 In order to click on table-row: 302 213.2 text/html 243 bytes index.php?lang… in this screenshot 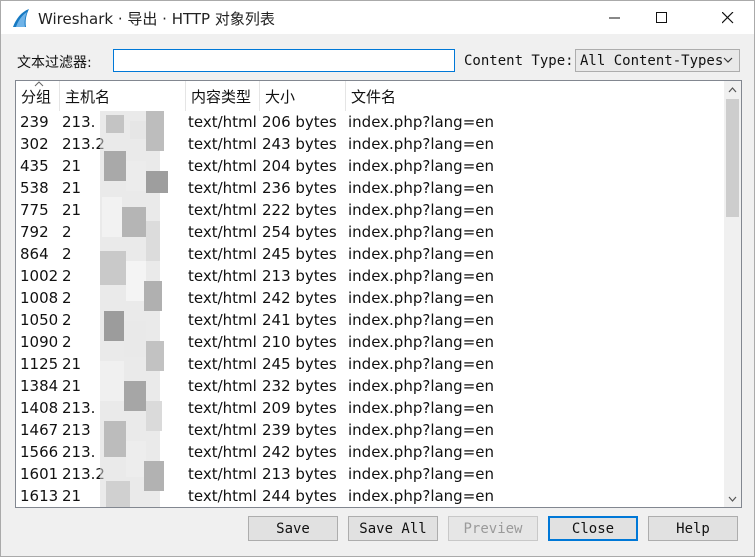, I will do `click(367, 144)`.